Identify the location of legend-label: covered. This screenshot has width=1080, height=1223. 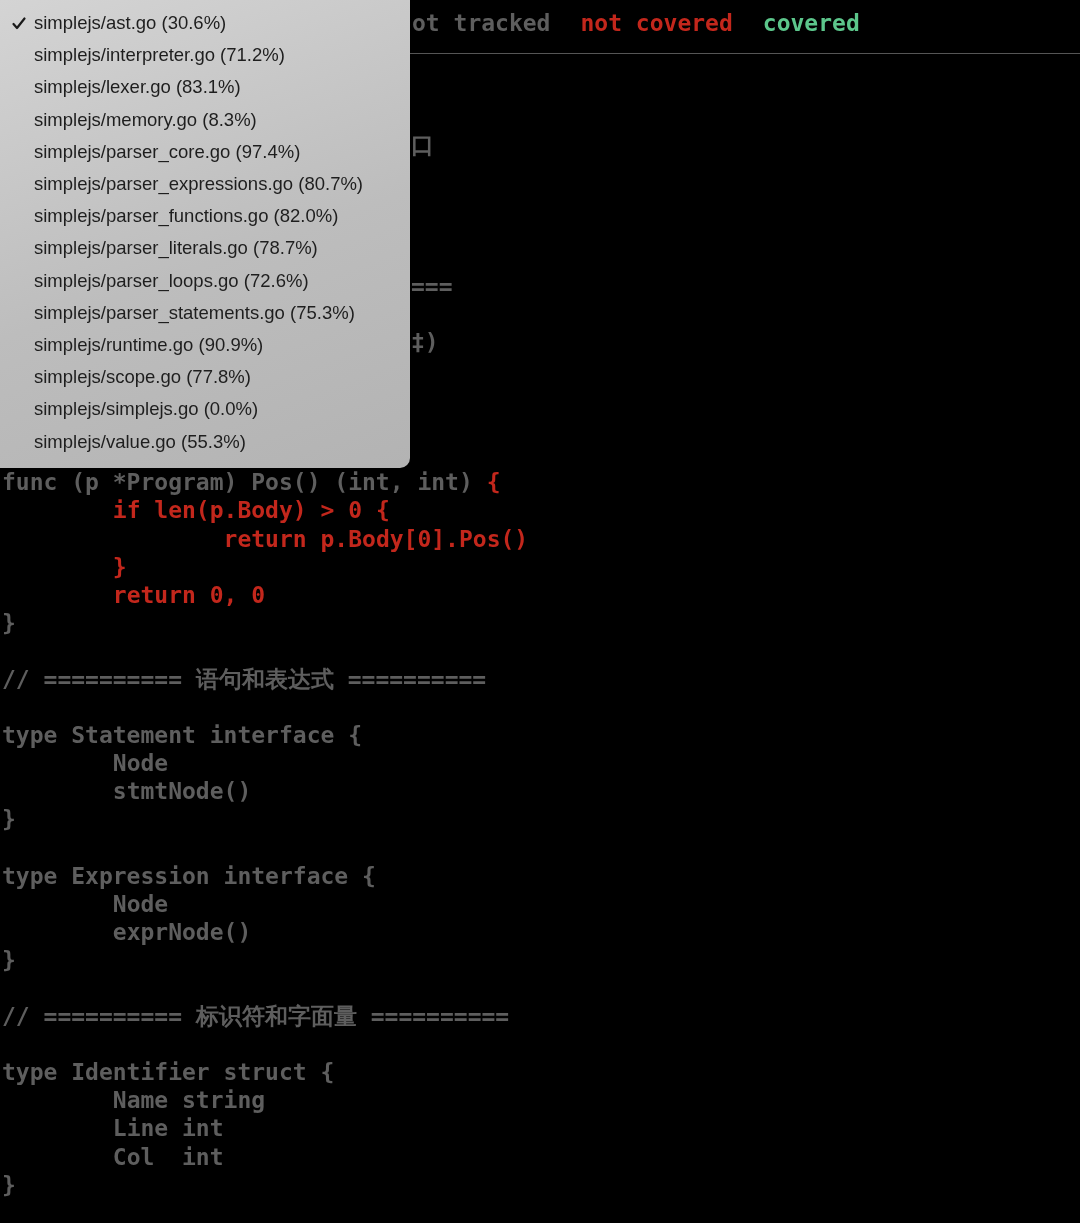
(811, 22).